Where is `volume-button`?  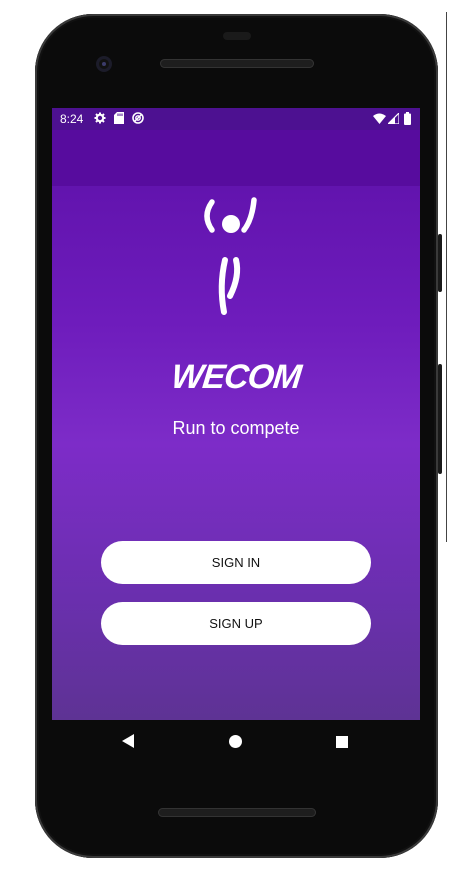
volume-button is located at coordinates (440, 419).